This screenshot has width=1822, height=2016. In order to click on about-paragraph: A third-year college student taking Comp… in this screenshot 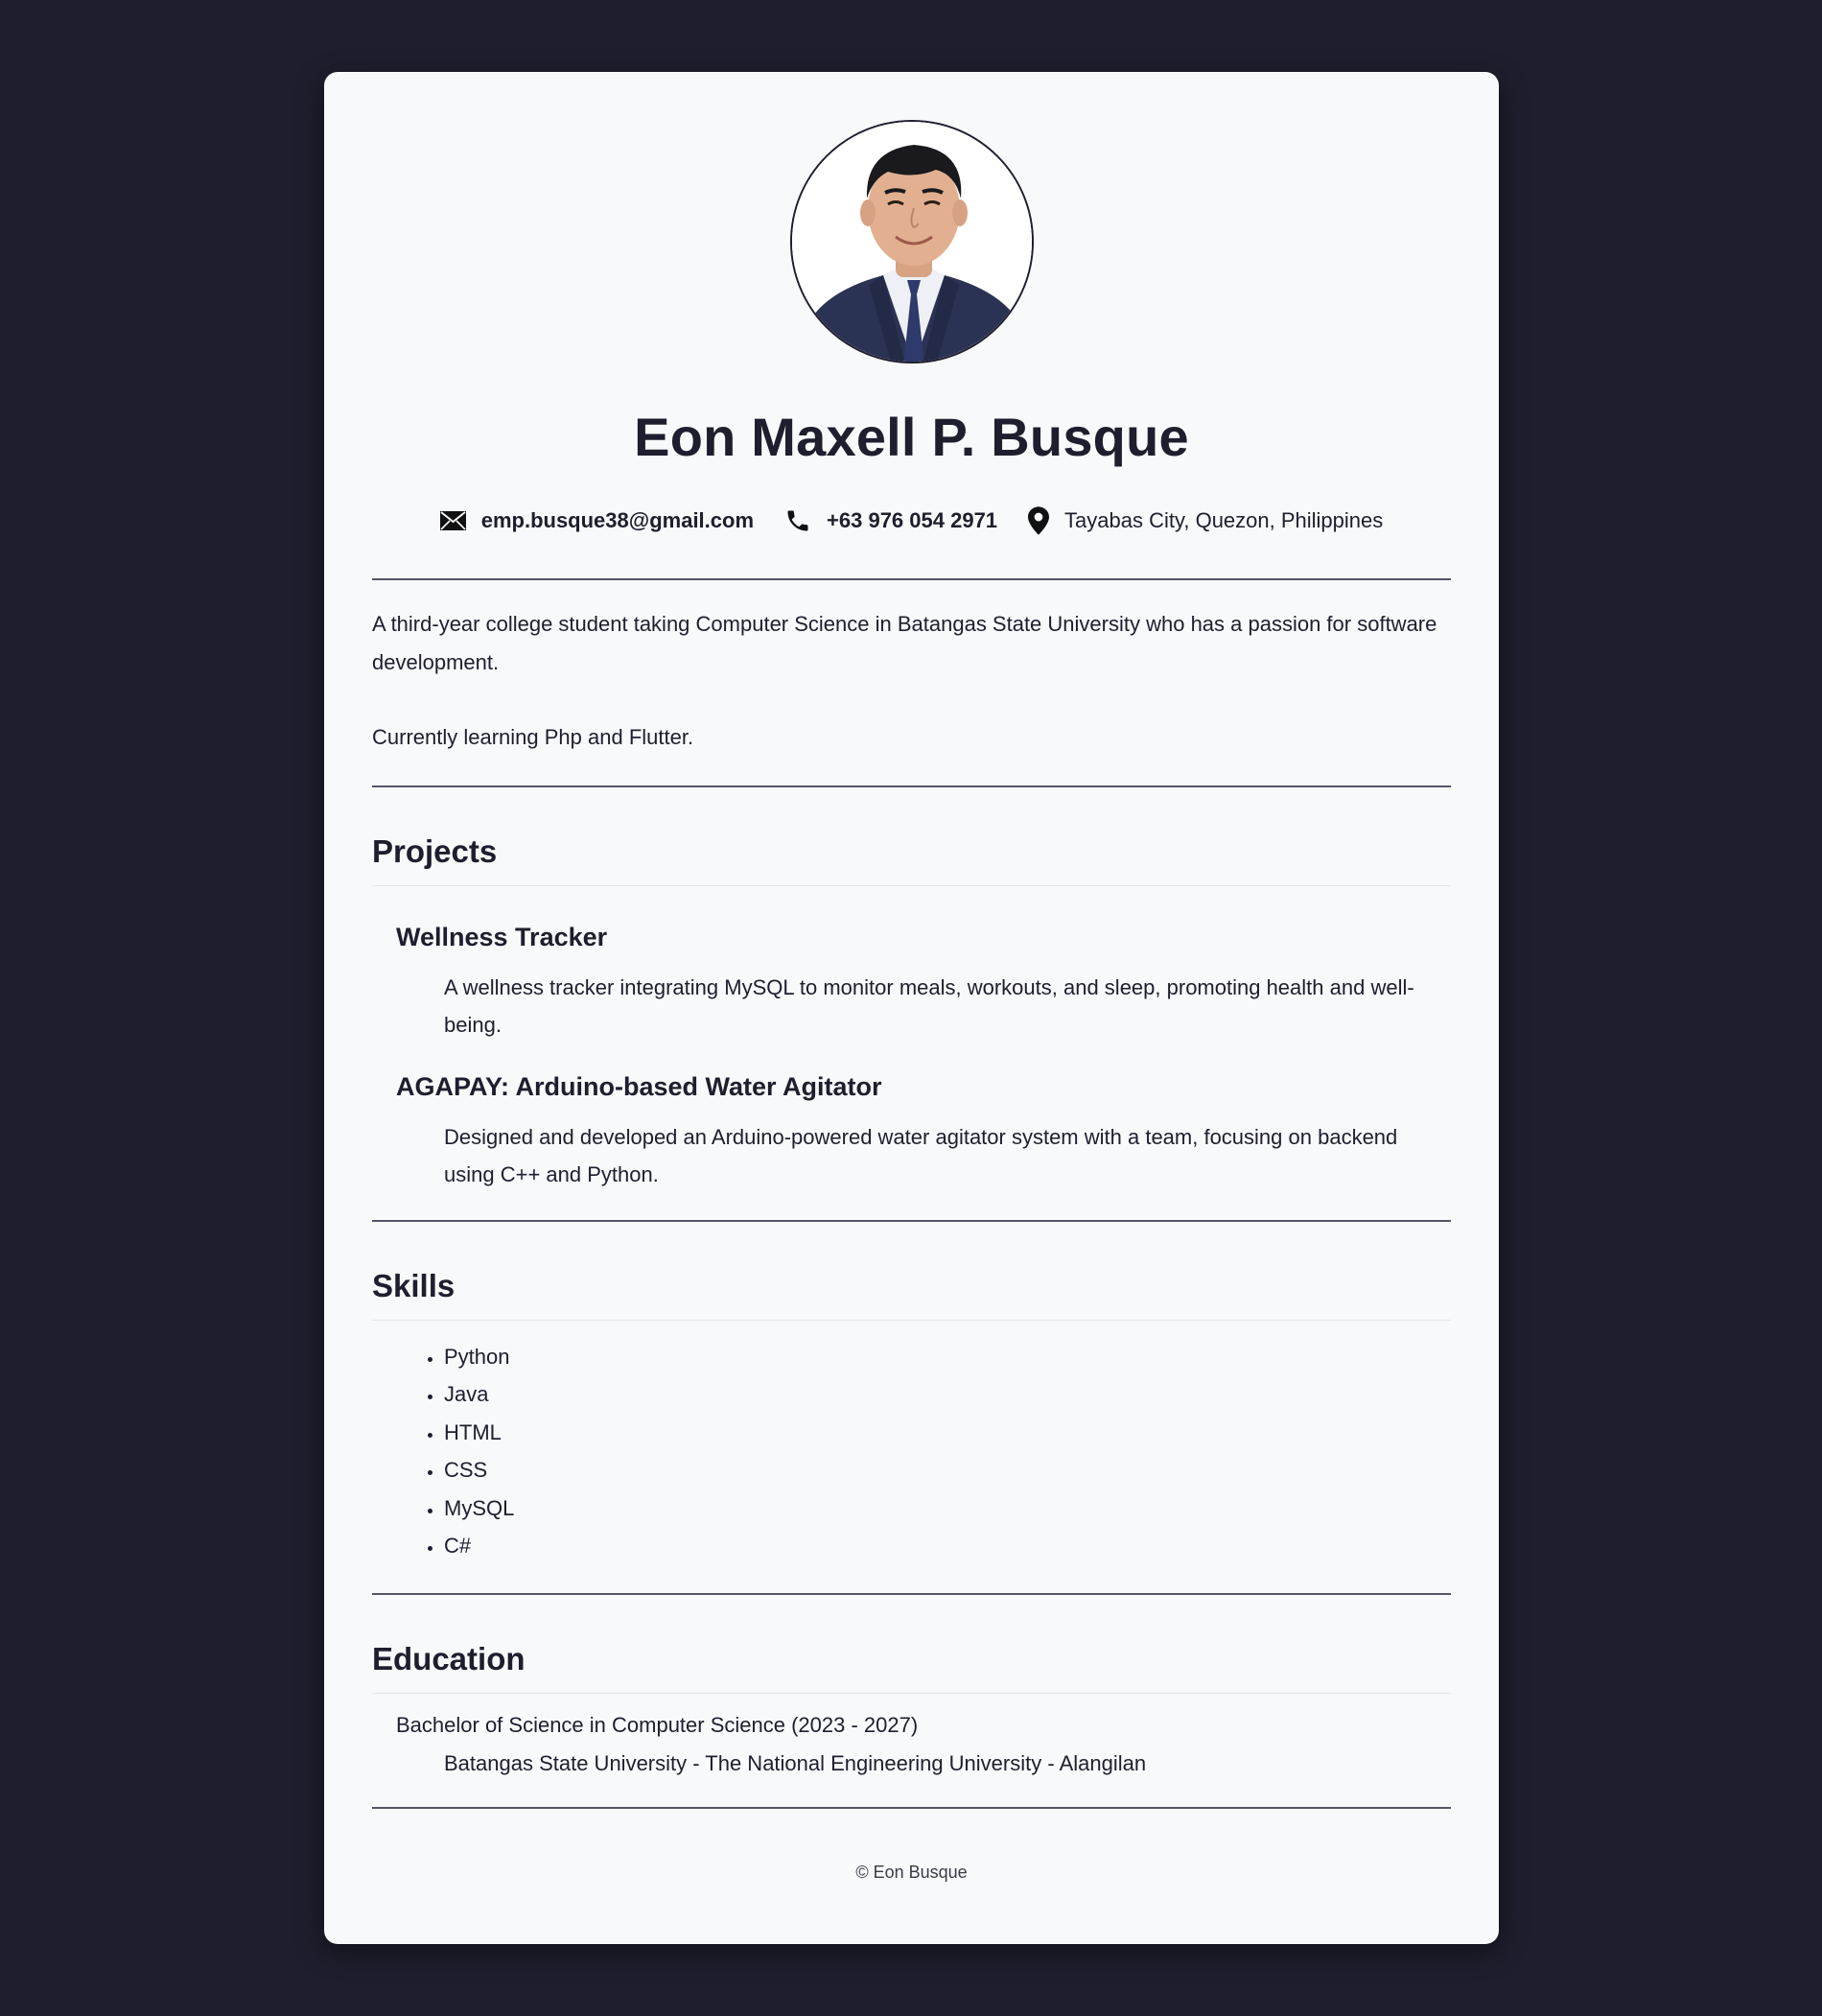, I will do `click(904, 643)`.